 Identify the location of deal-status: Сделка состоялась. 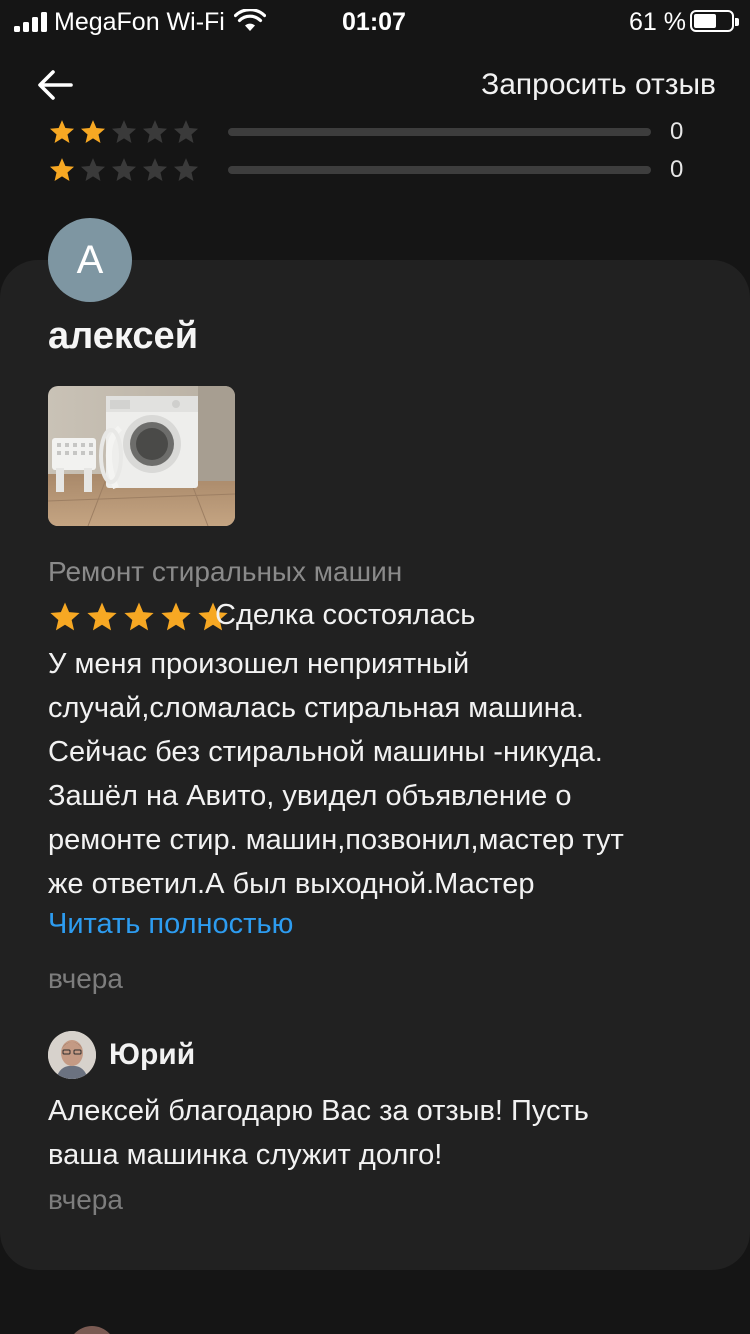
(345, 615).